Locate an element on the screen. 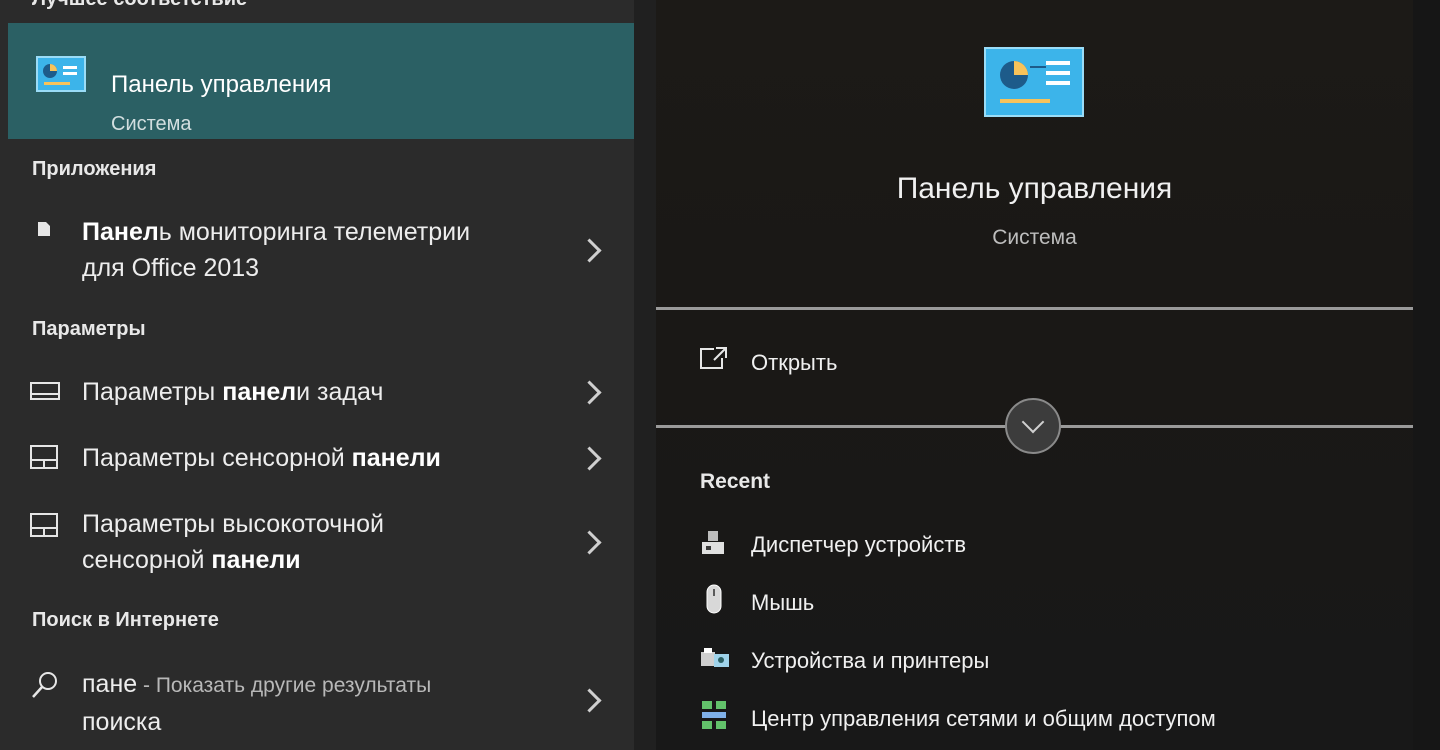  section-web: Поиск в Интернете is located at coordinates (125, 620).